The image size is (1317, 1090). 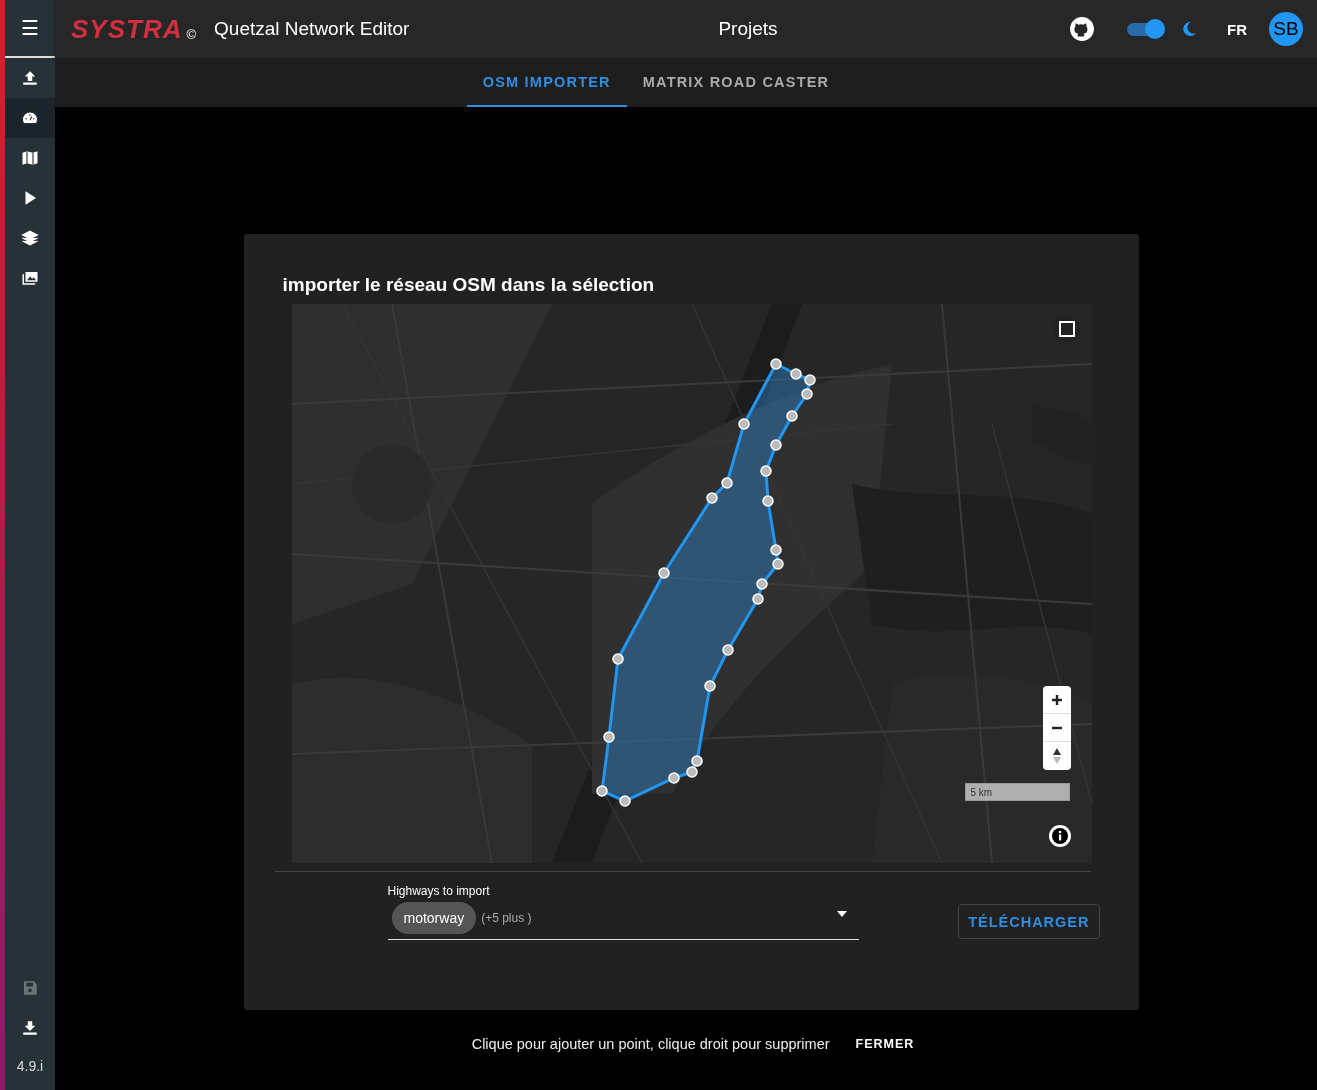 What do you see at coordinates (30, 988) in the screenshot?
I see `save-icon` at bounding box center [30, 988].